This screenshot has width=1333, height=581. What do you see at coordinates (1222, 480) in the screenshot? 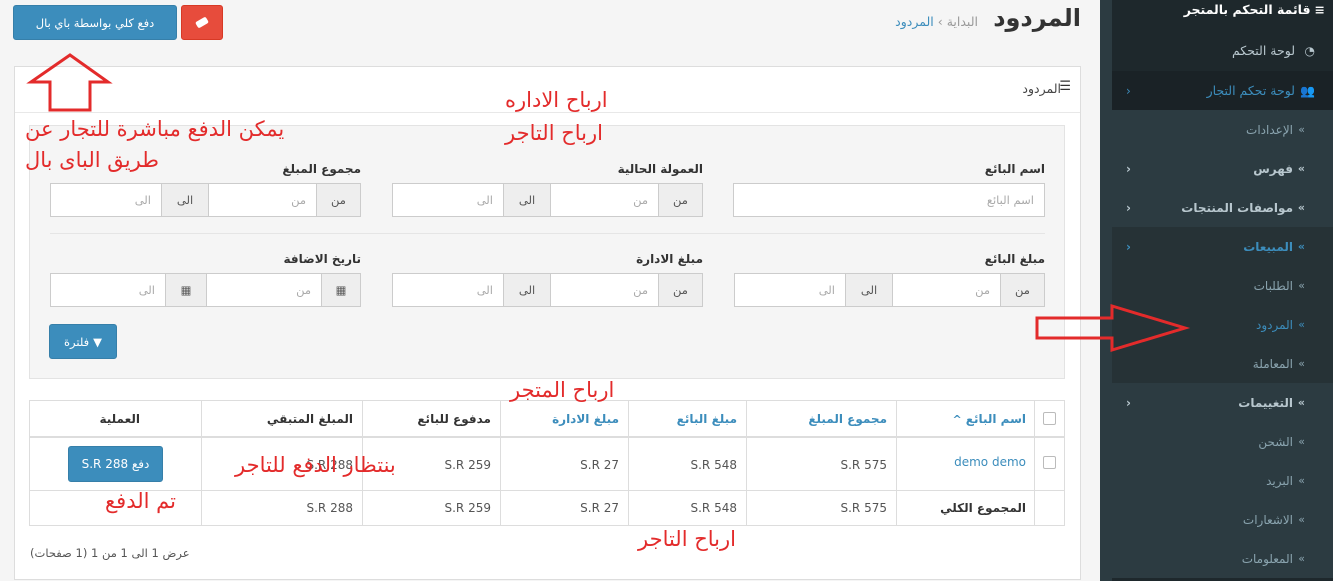
I see `sidebar-item-mail: » البريد` at bounding box center [1222, 480].